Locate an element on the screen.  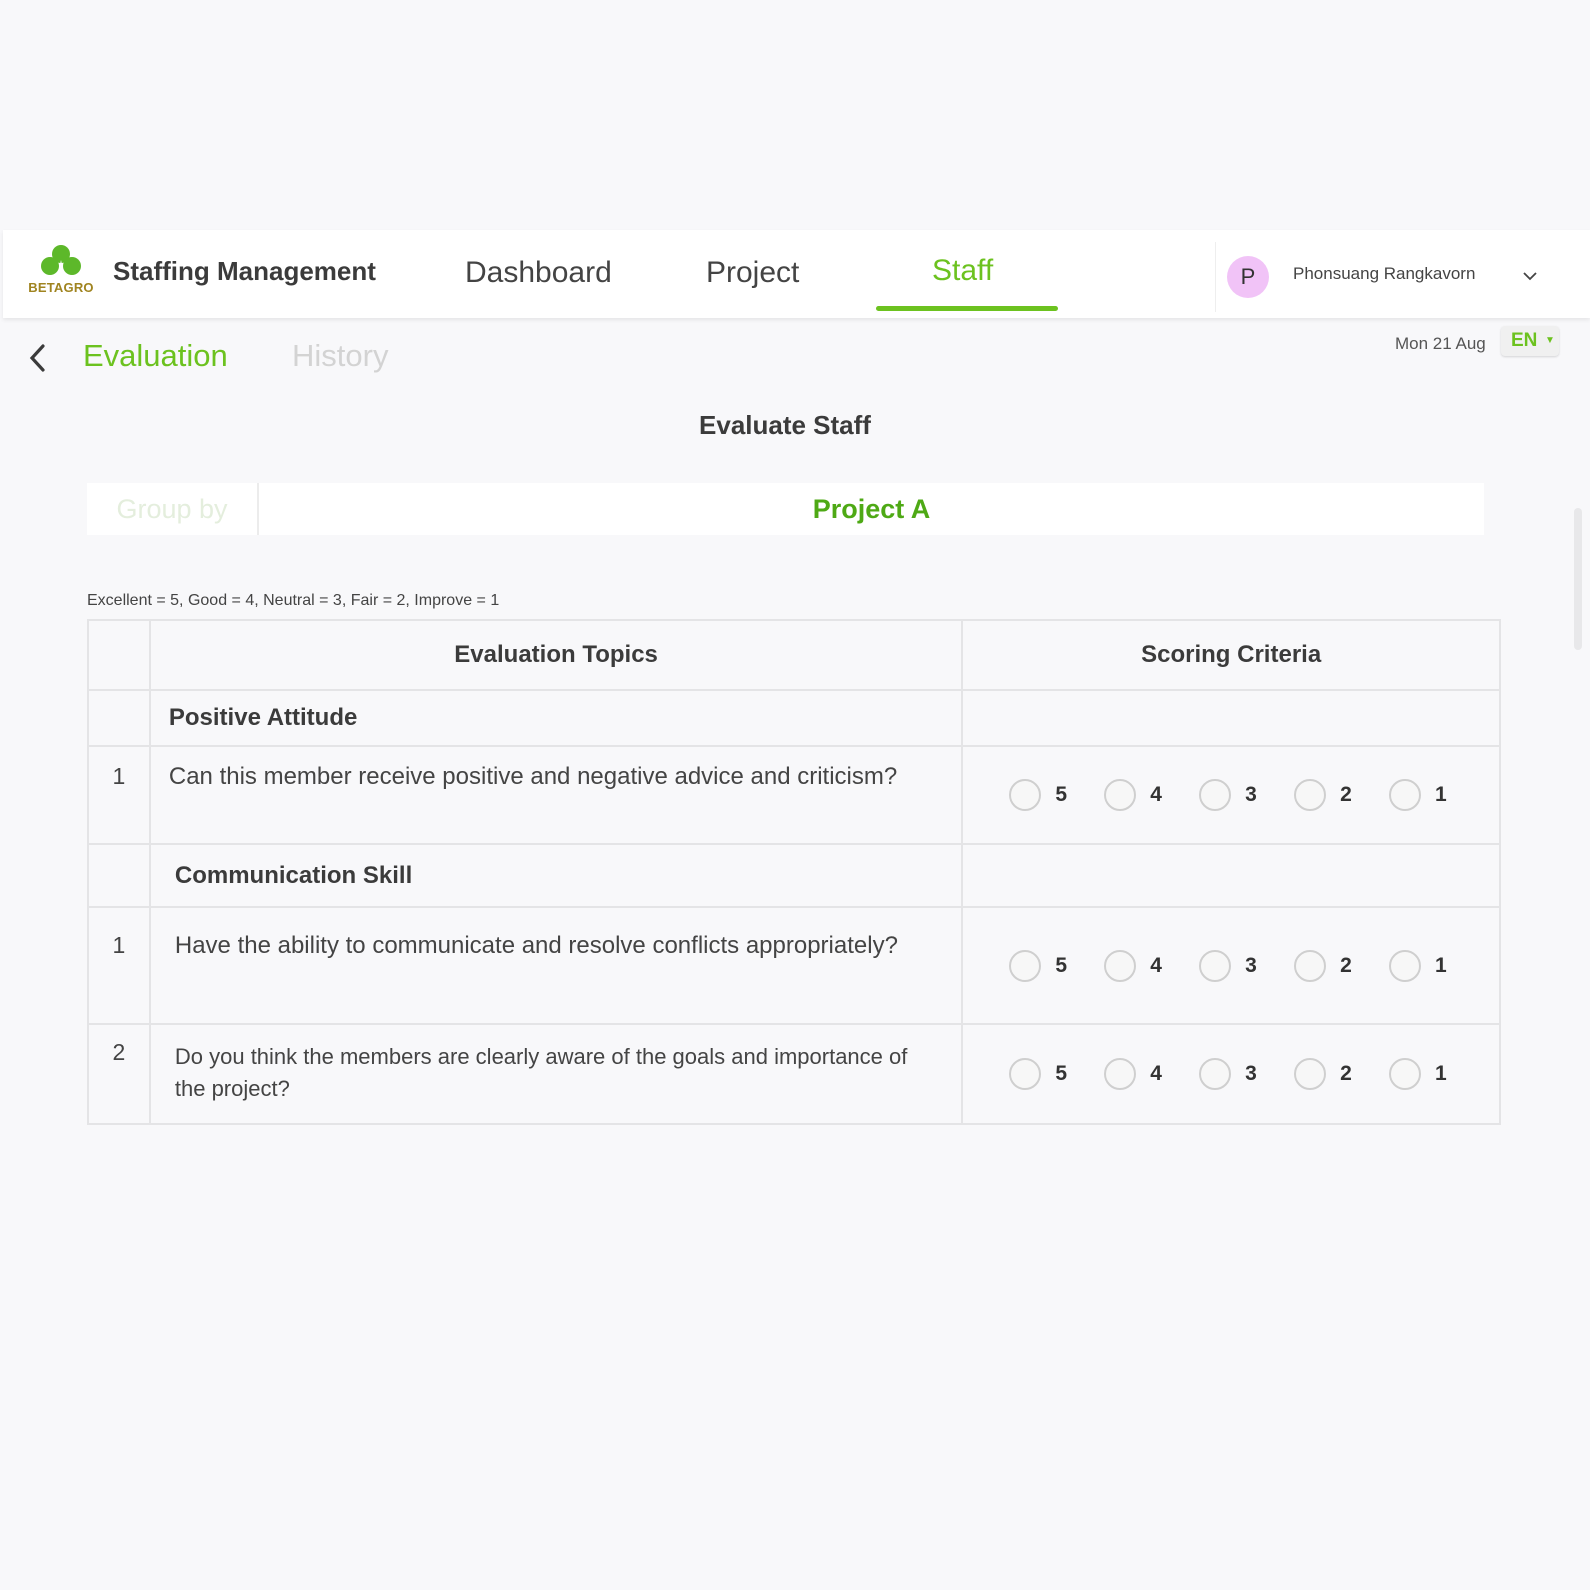
logo-text: BETAGRO is located at coordinates (61, 287).